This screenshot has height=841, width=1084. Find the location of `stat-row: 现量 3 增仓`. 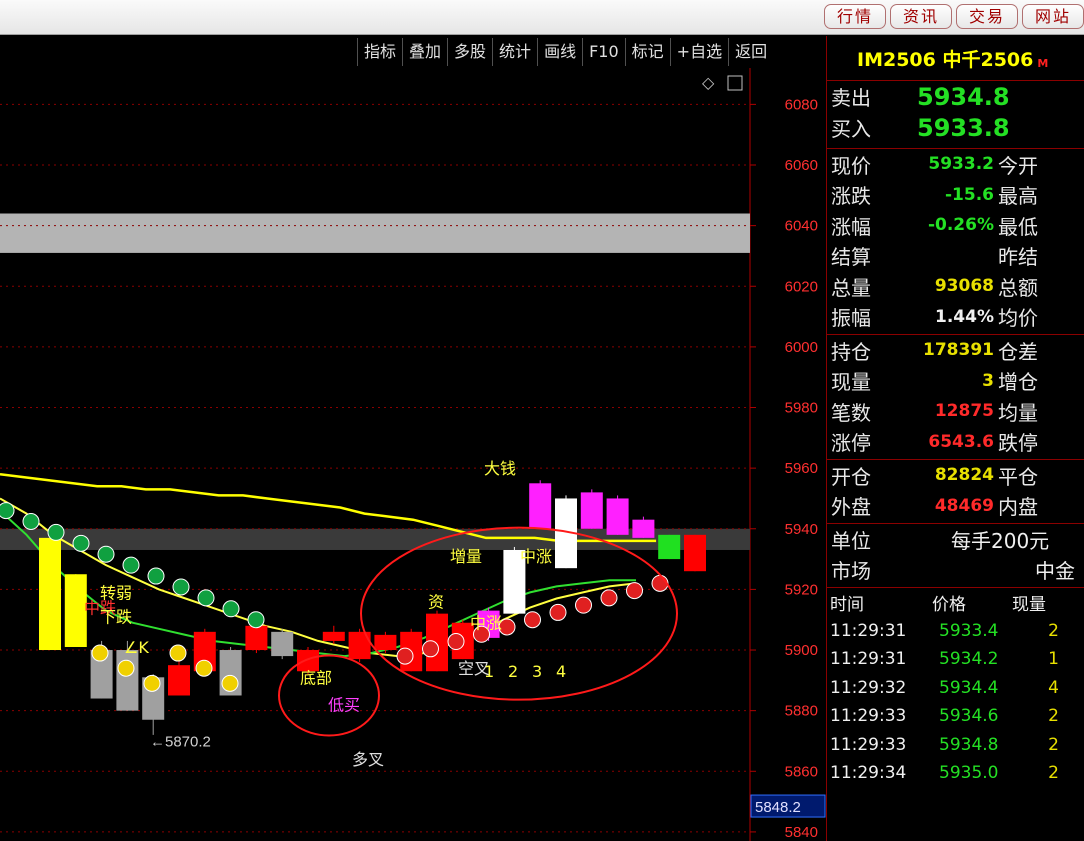

stat-row: 现量 3 增仓 is located at coordinates (955, 381).